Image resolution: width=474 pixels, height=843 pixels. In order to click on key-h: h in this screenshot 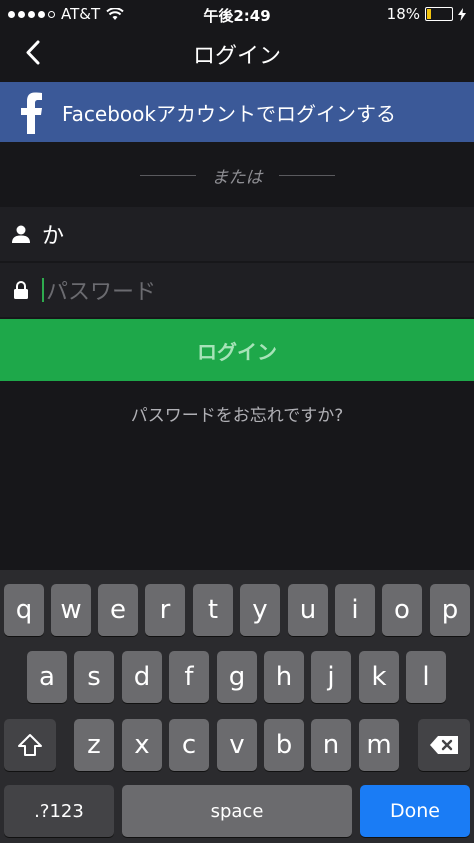, I will do `click(284, 677)`.